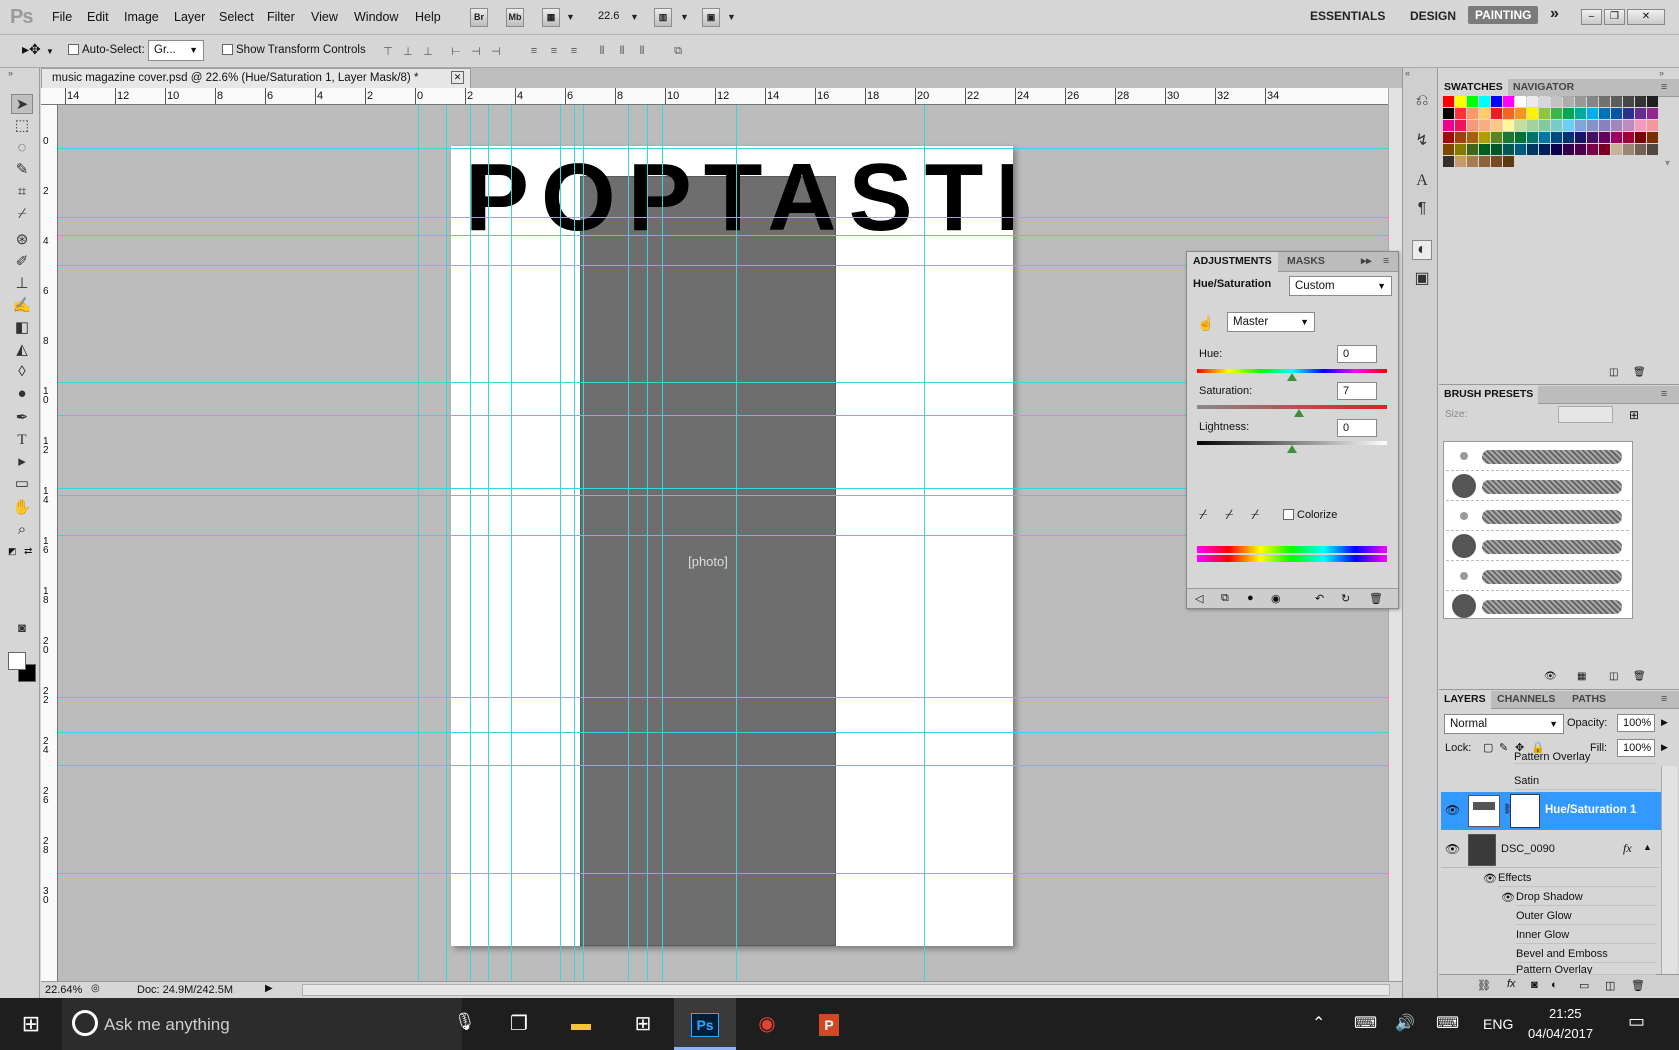  Describe the element at coordinates (1488, 747) in the screenshot. I see `lock-transparency-icon: ▢` at that location.